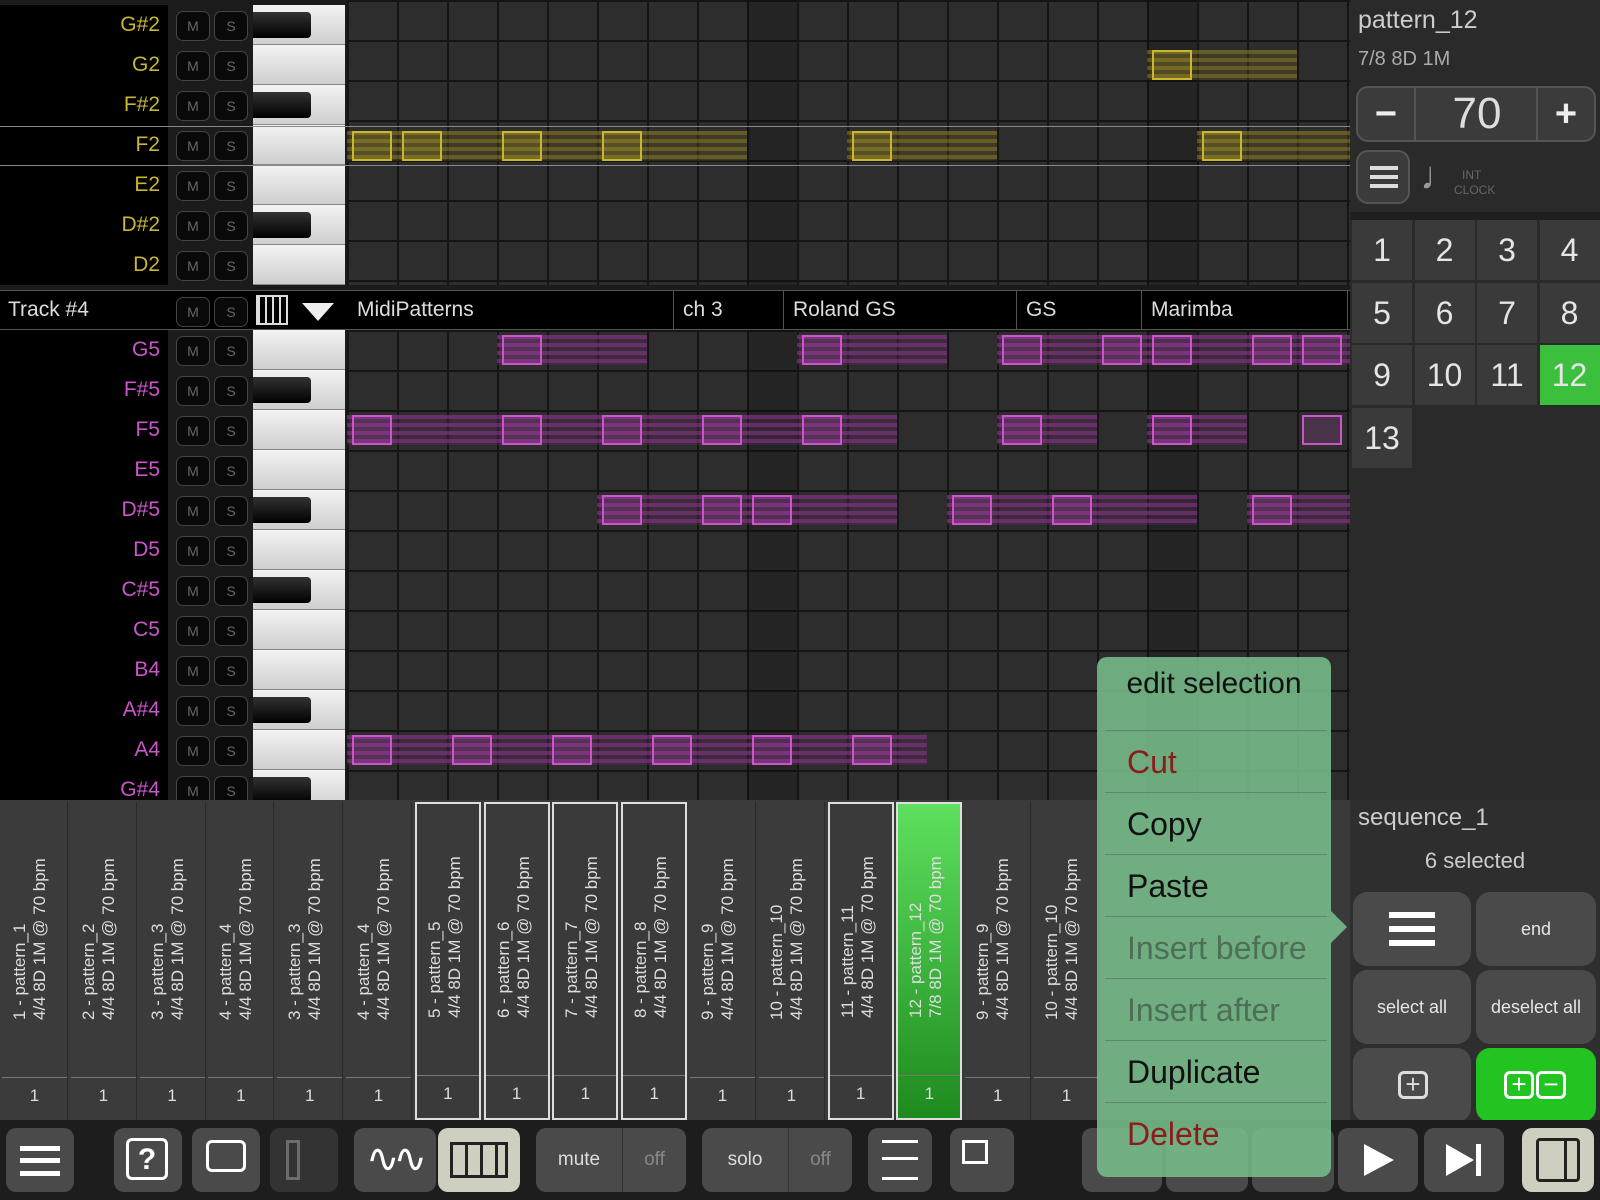 The image size is (1600, 1200). What do you see at coordinates (1536, 929) in the screenshot?
I see `end-button: end` at bounding box center [1536, 929].